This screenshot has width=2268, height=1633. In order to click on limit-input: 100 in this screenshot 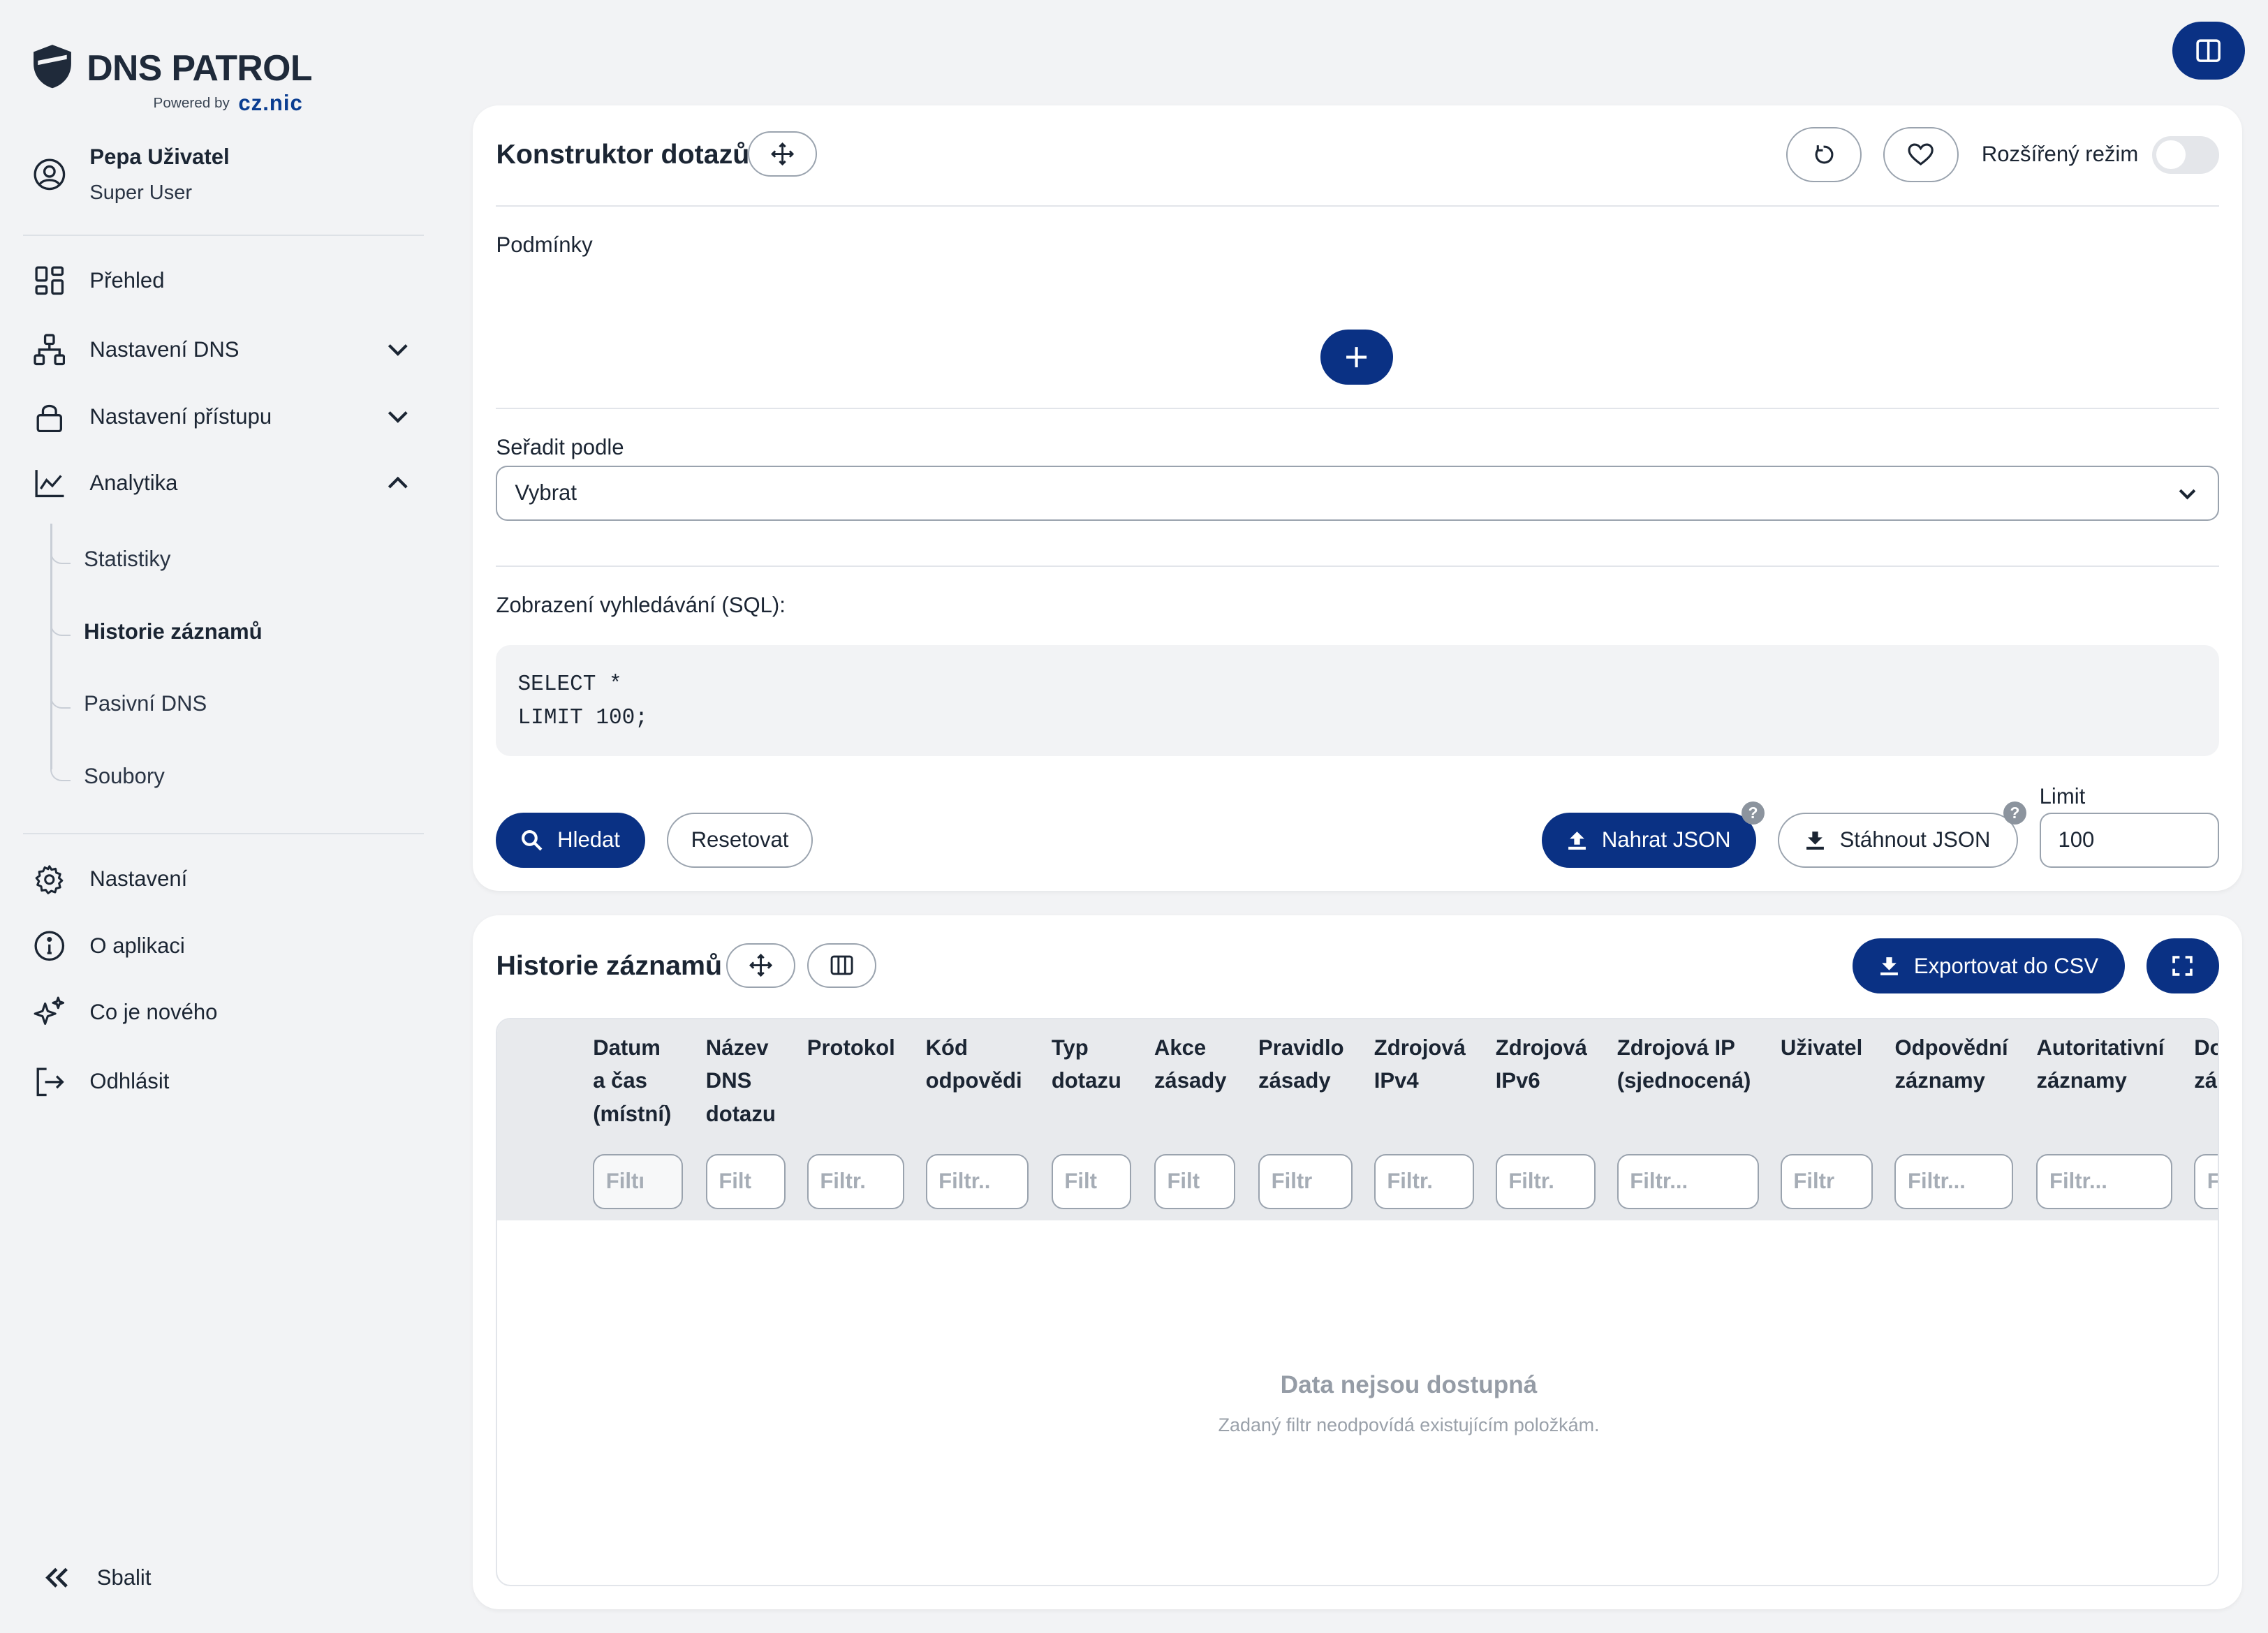, I will do `click(2129, 840)`.